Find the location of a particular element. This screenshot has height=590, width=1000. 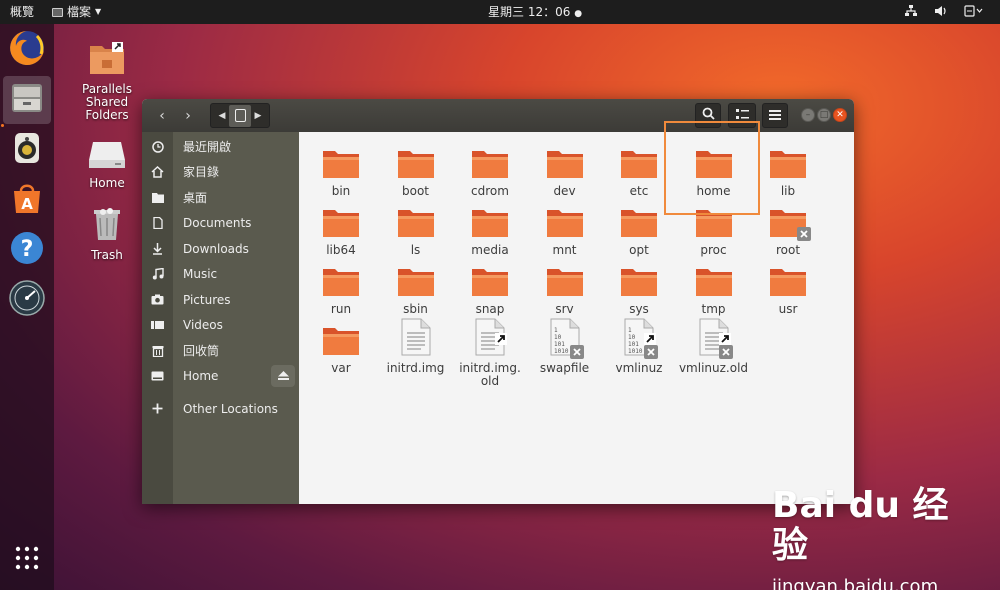

root-drive-icon is located at coordinates (240, 115).